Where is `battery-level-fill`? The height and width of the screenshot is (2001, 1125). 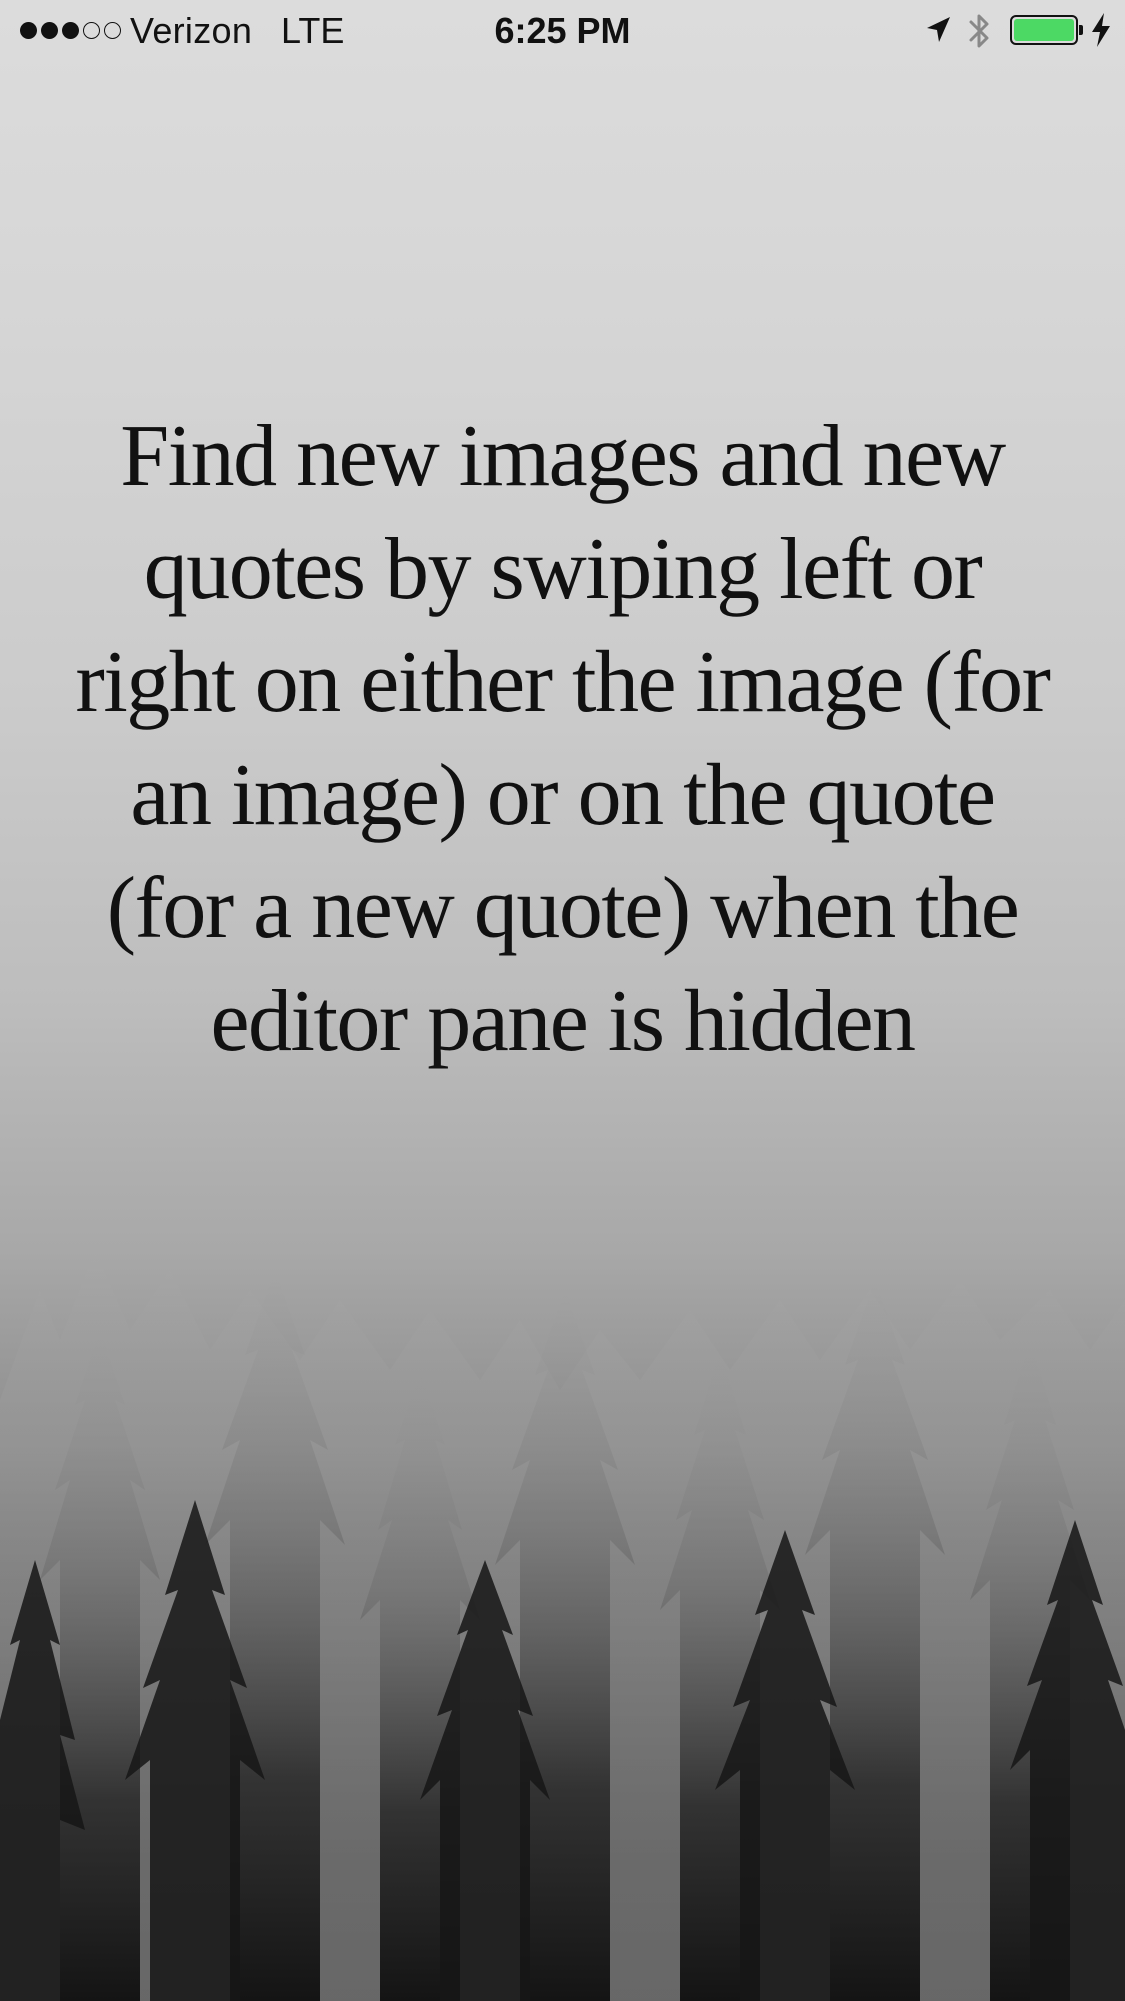
battery-level-fill is located at coordinates (1044, 30).